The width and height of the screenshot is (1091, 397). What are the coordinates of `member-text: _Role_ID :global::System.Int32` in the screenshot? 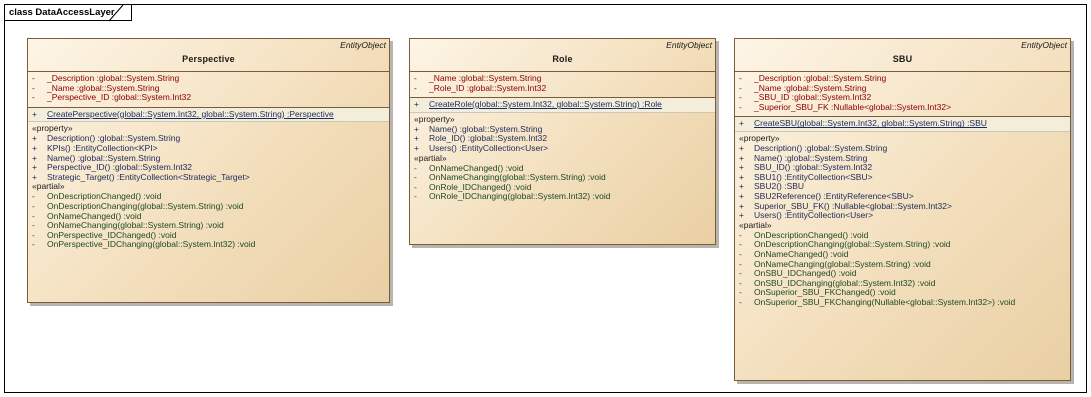 It's located at (488, 87).